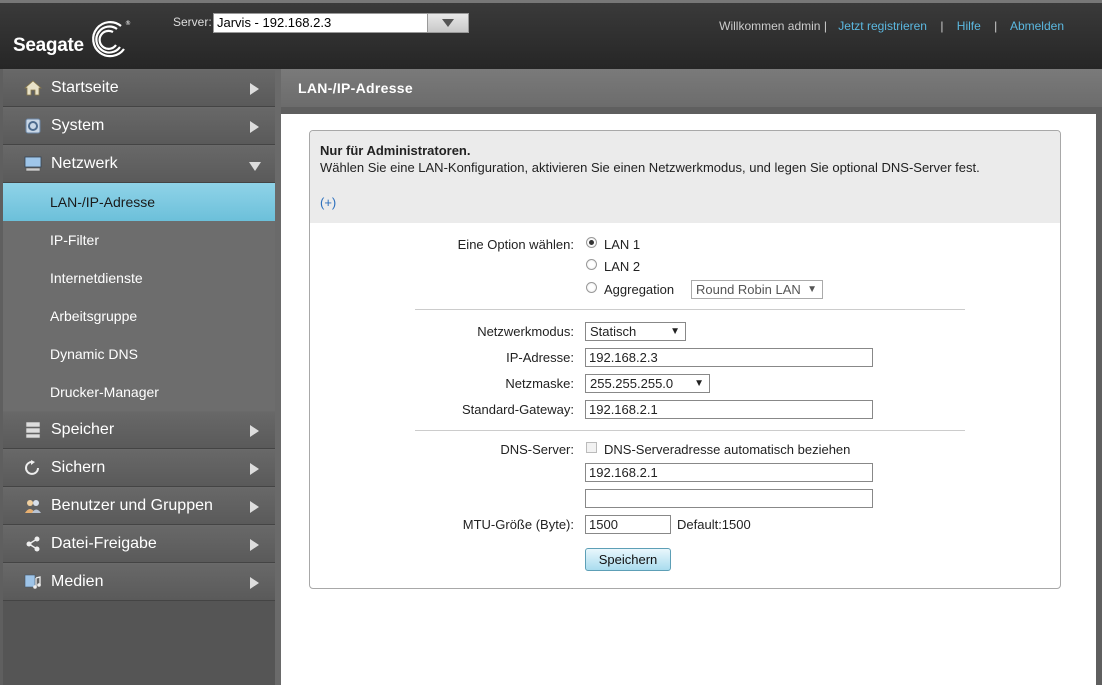 This screenshot has height=685, width=1102. I want to click on mtu-default: Default:1500, so click(714, 524).